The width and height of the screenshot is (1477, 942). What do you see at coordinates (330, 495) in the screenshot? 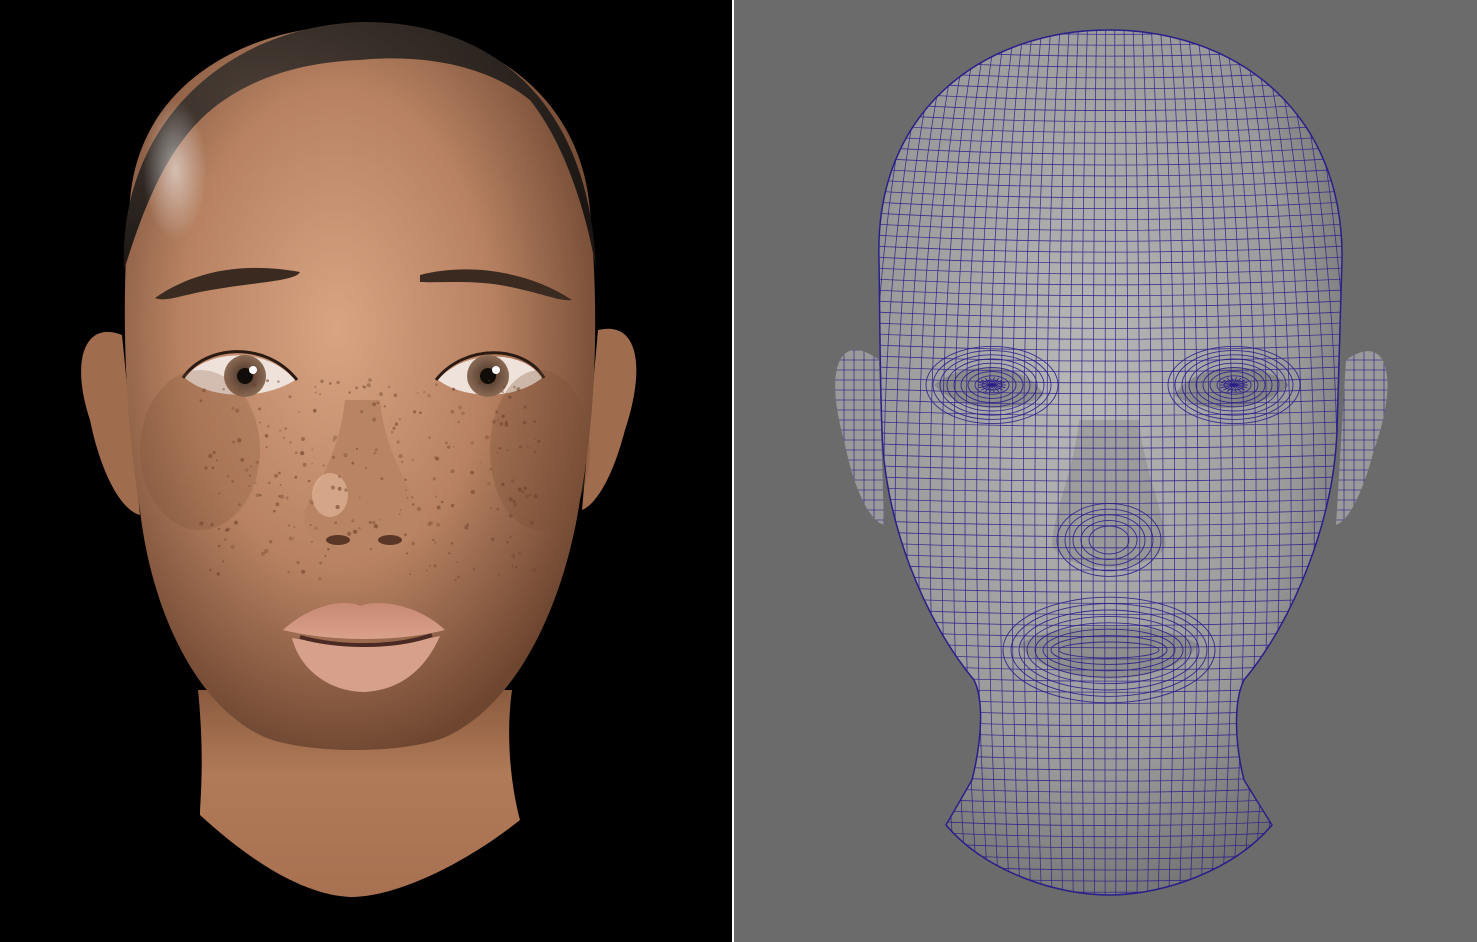
I see `nose-highlight` at bounding box center [330, 495].